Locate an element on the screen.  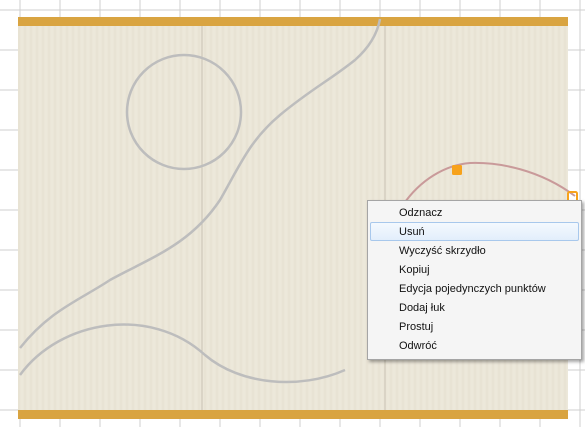
menu-item-add-arc: Dodaj łuk is located at coordinates (474, 307).